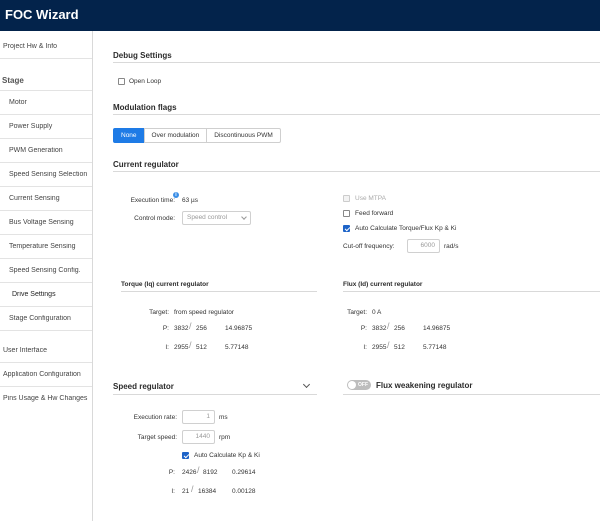  I want to click on torque-target-value: from speed regulator, so click(204, 312).